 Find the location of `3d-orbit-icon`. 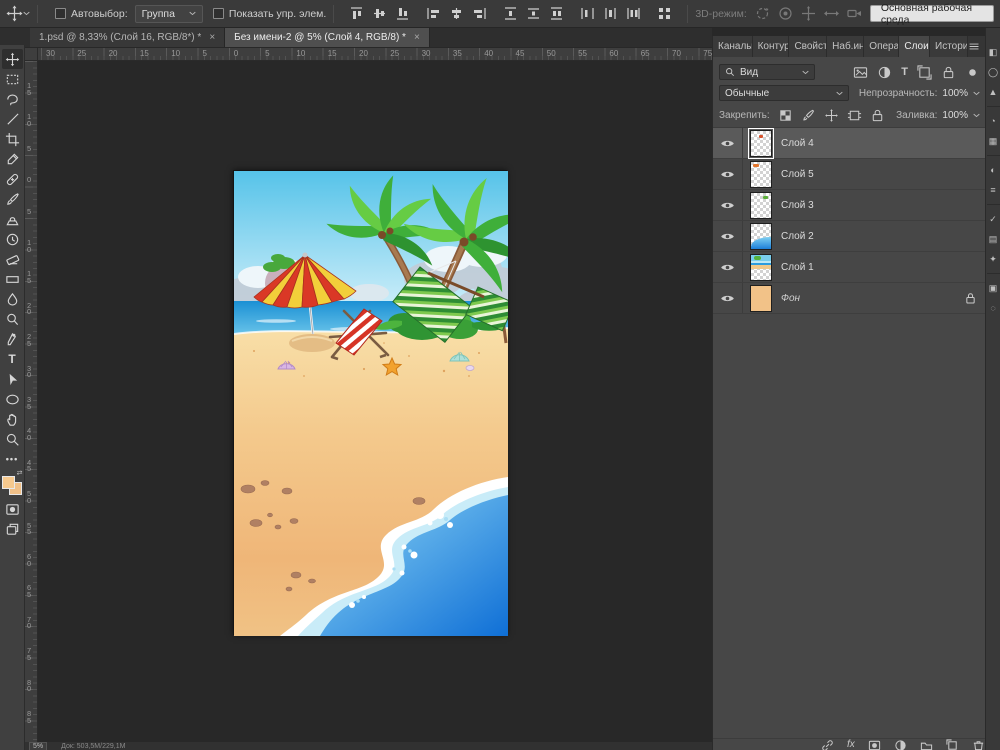

3d-orbit-icon is located at coordinates (762, 13).